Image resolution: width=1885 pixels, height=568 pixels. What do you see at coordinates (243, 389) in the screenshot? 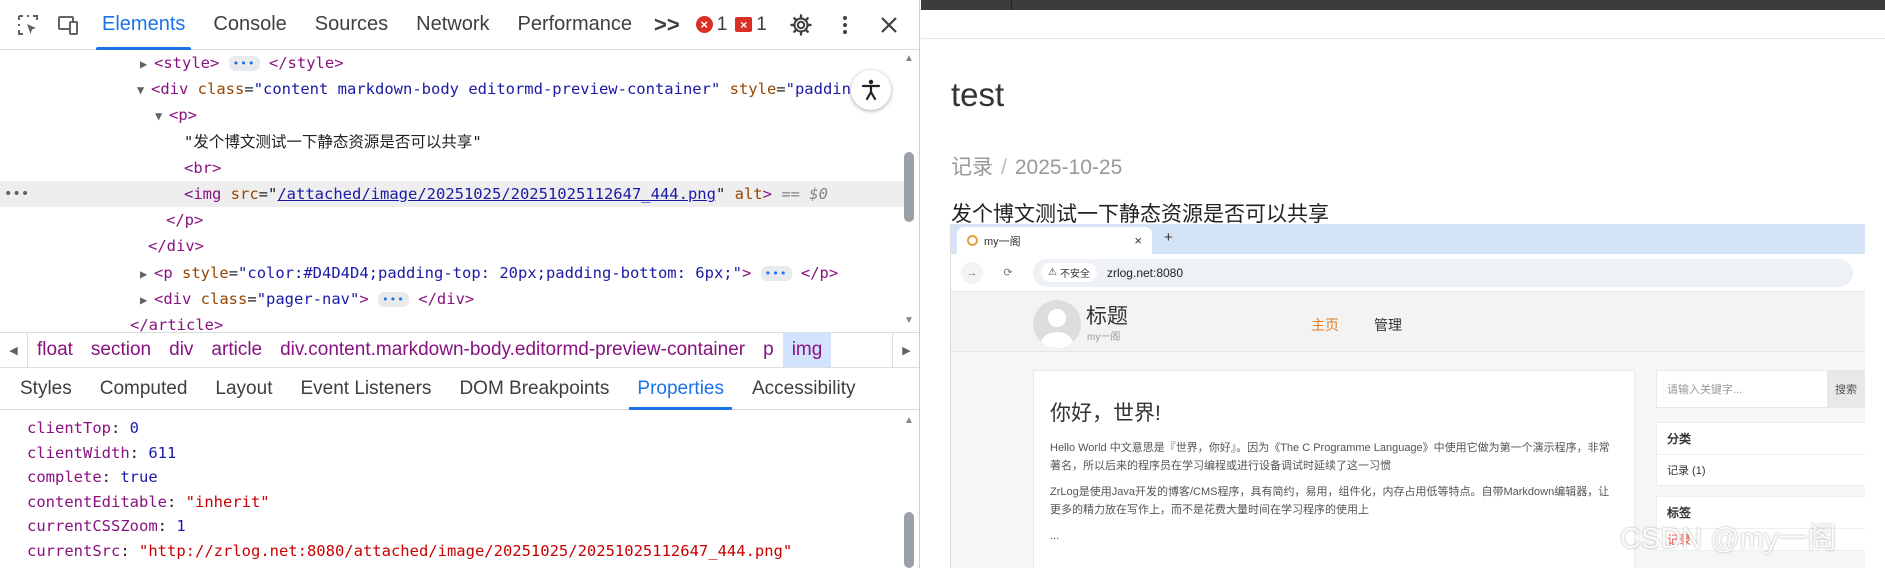
I see `tab-layout: Layout` at bounding box center [243, 389].